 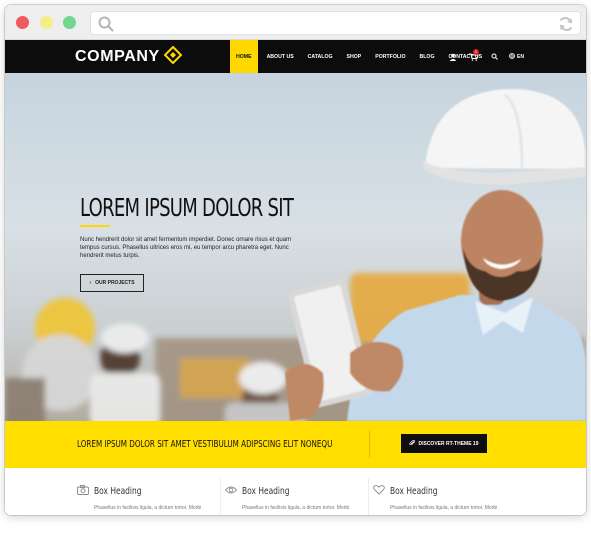 I want to click on discover-button: DISCOVER RT-THEME 19, so click(x=444, y=443).